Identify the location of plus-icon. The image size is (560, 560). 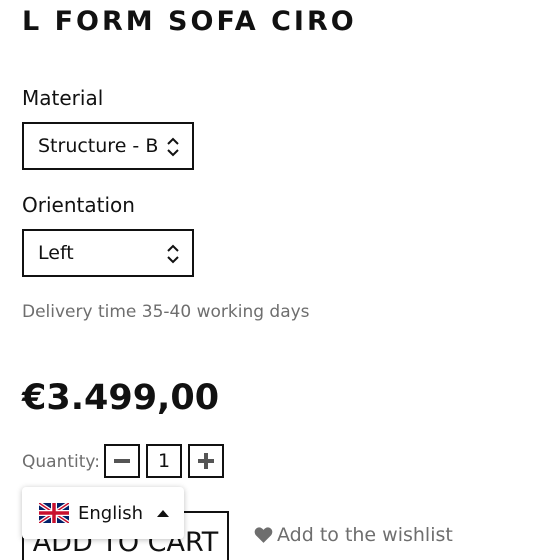
(206, 461).